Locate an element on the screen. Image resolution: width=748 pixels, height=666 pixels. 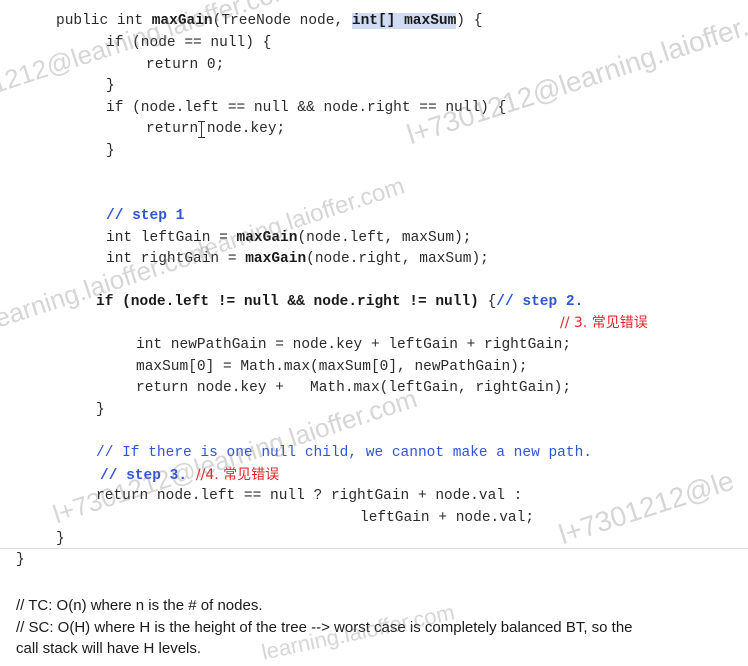
right-gain-pre: int rightGain = is located at coordinates (176, 259).